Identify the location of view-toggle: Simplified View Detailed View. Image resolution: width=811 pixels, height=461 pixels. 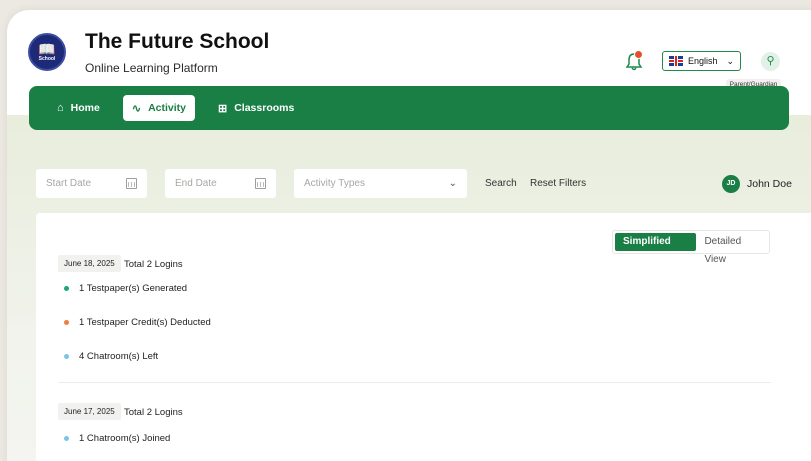
(691, 247).